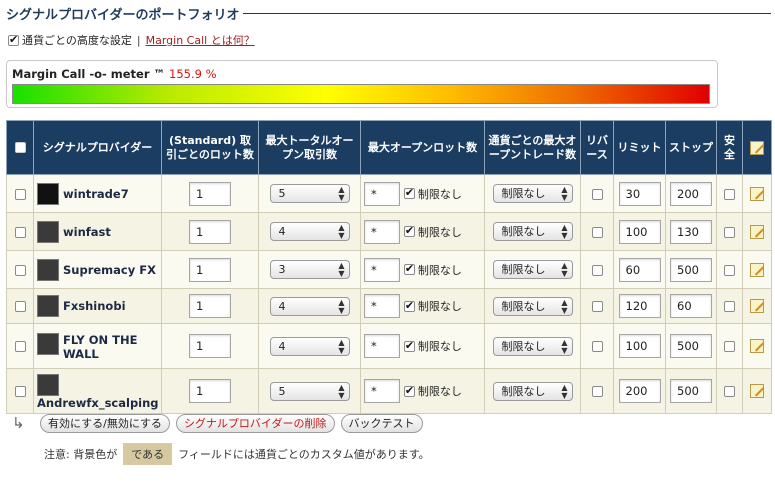  What do you see at coordinates (309, 147) in the screenshot?
I see `col-max-open-trades: 最大トータルオープン取引数` at bounding box center [309, 147].